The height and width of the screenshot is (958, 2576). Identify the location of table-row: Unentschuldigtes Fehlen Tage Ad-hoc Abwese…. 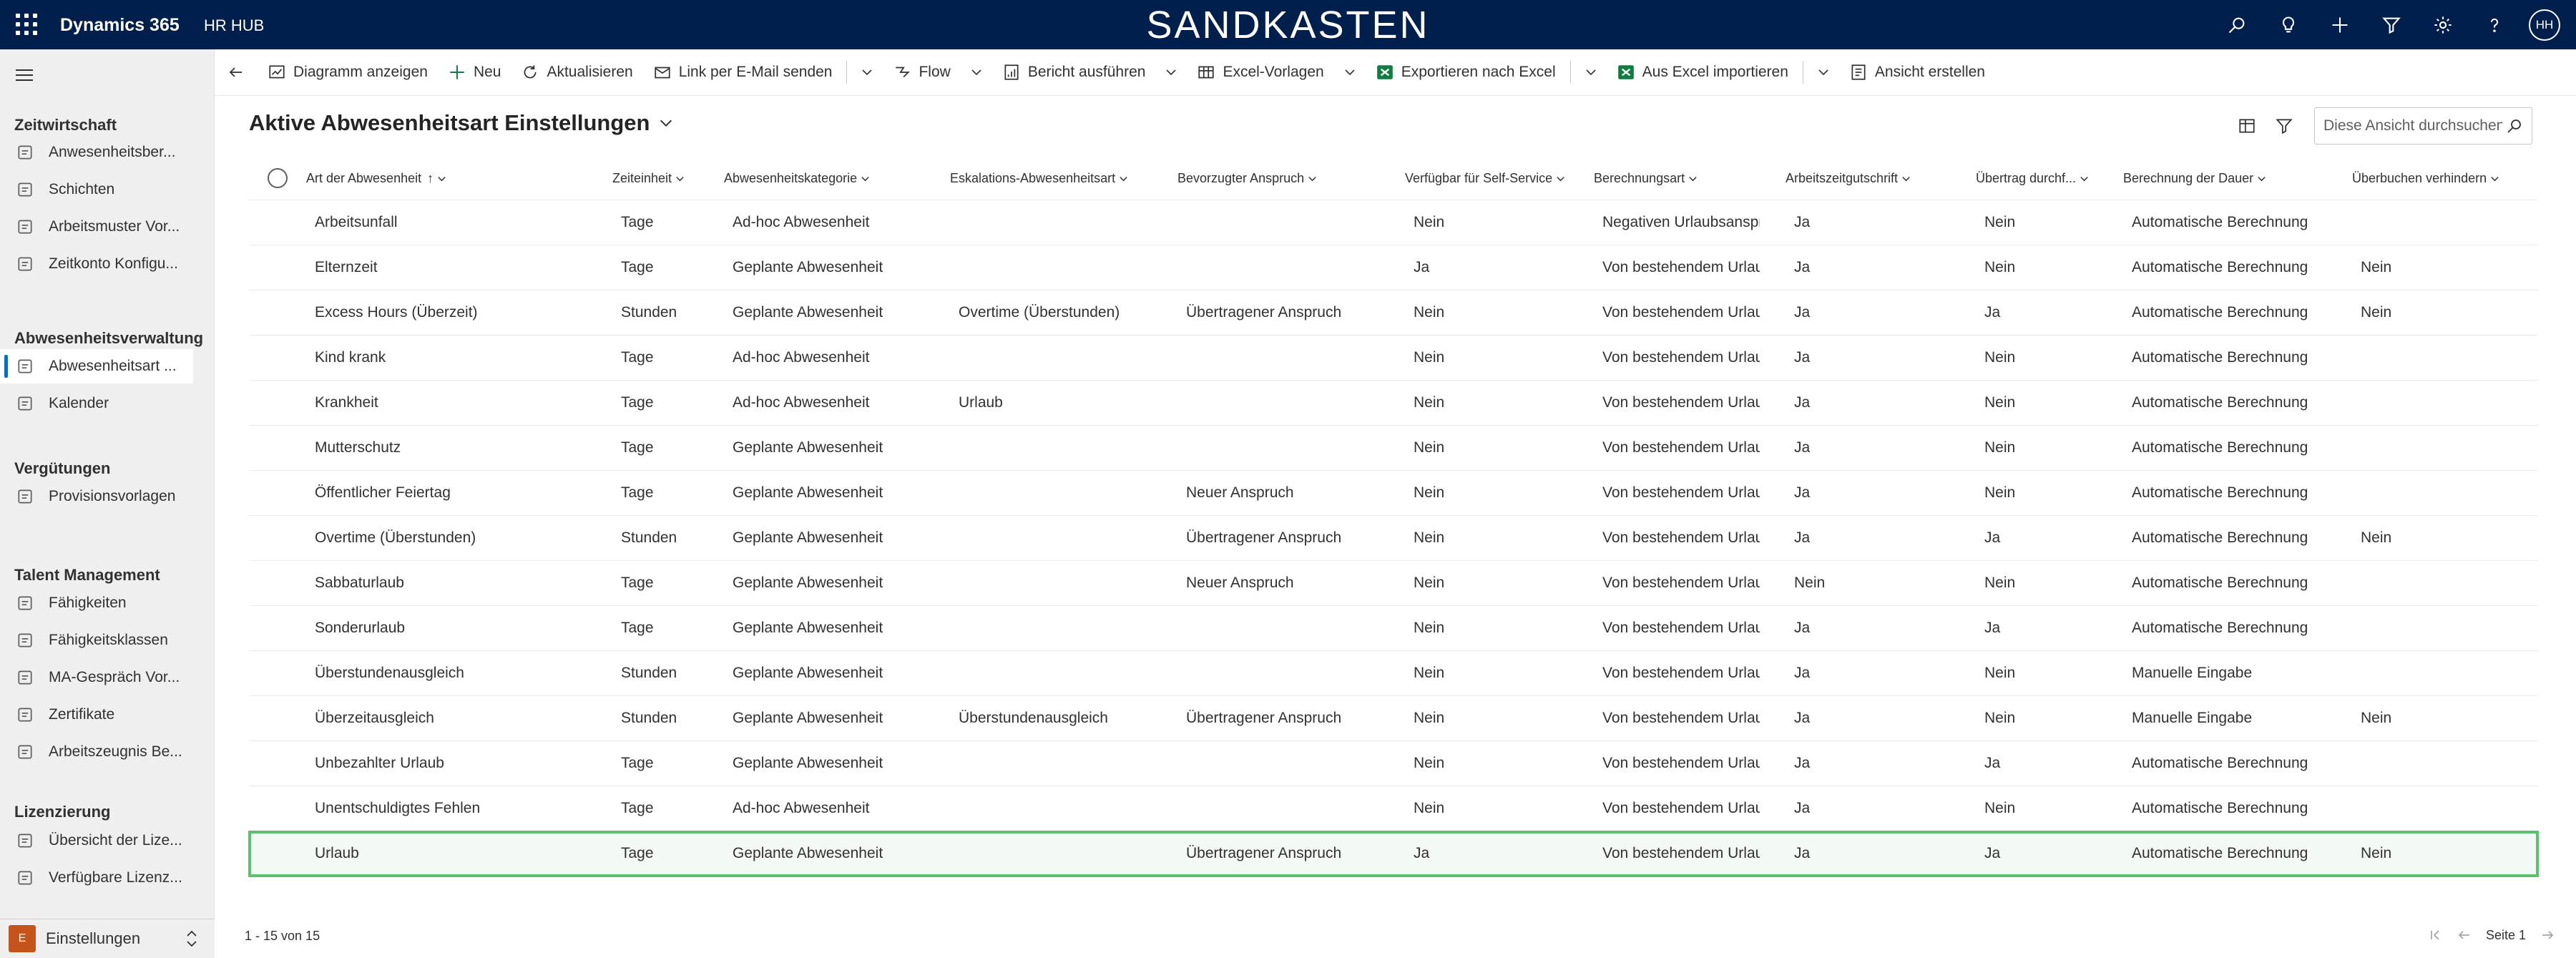
(1393, 808).